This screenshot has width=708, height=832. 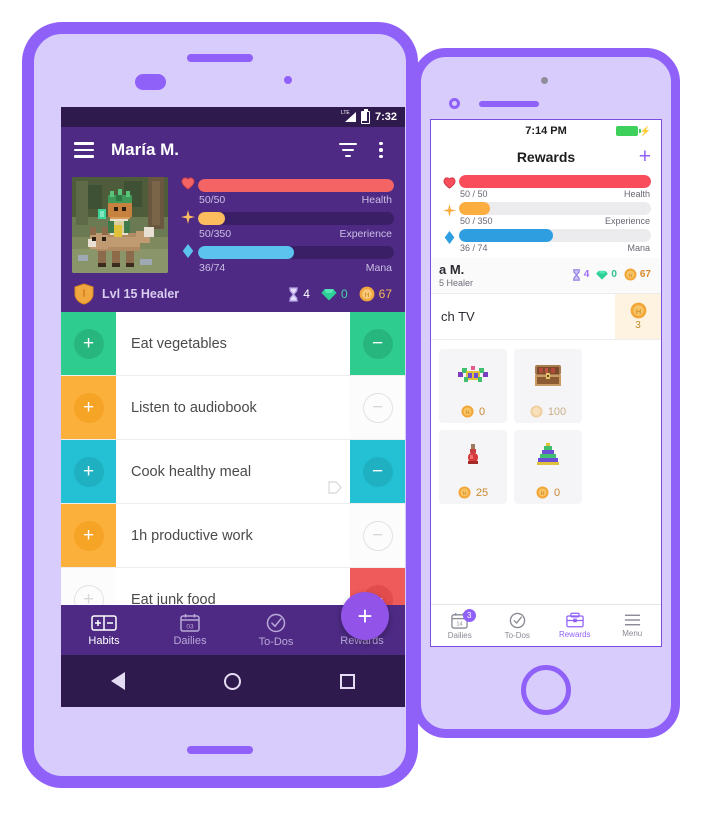 What do you see at coordinates (120, 225) in the screenshot?
I see `avatar` at bounding box center [120, 225].